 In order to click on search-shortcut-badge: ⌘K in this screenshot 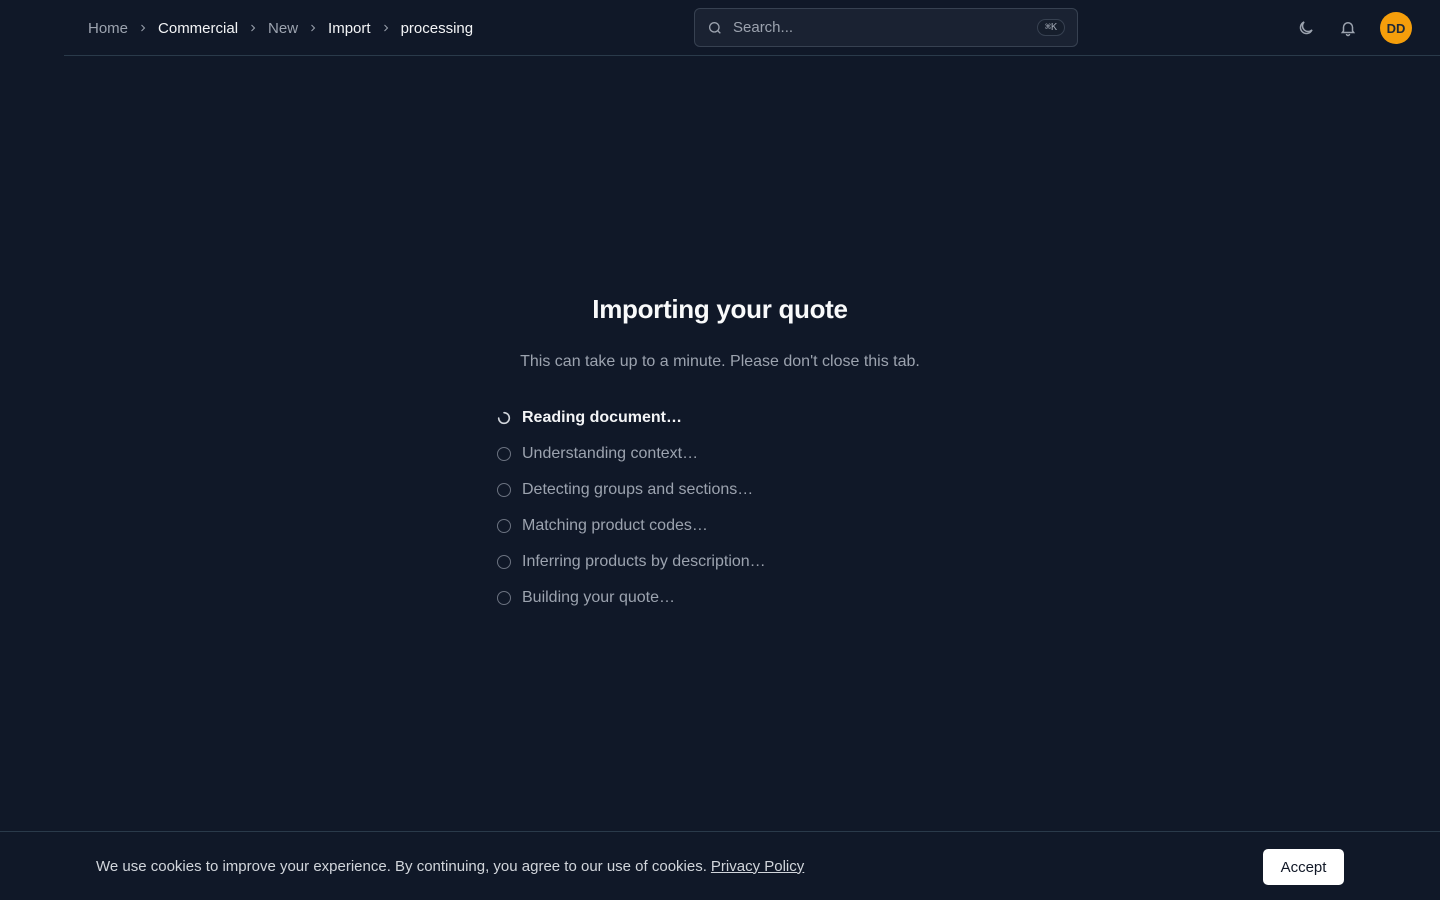, I will do `click(1050, 27)`.